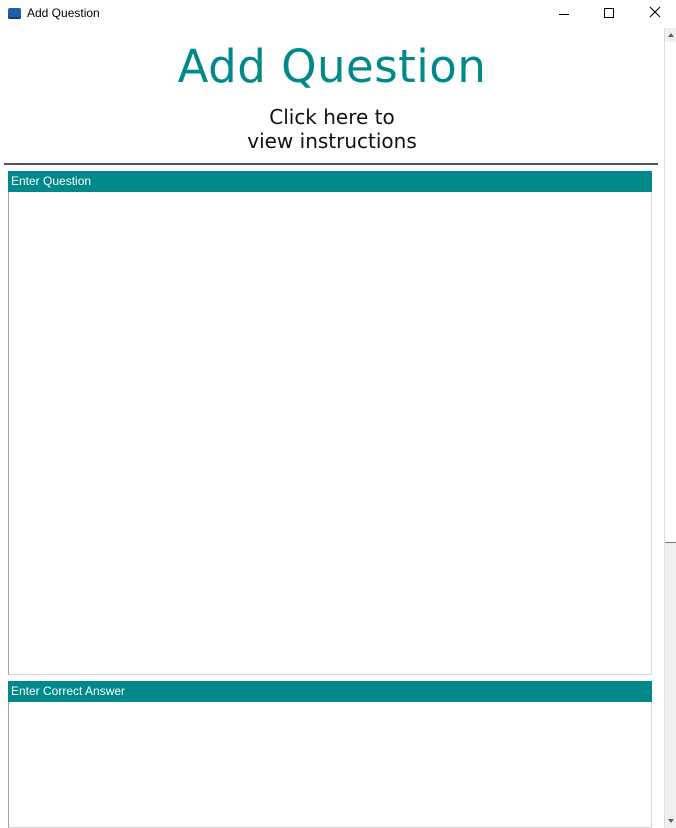  I want to click on instructions-line-1: Click here to, so click(332, 117).